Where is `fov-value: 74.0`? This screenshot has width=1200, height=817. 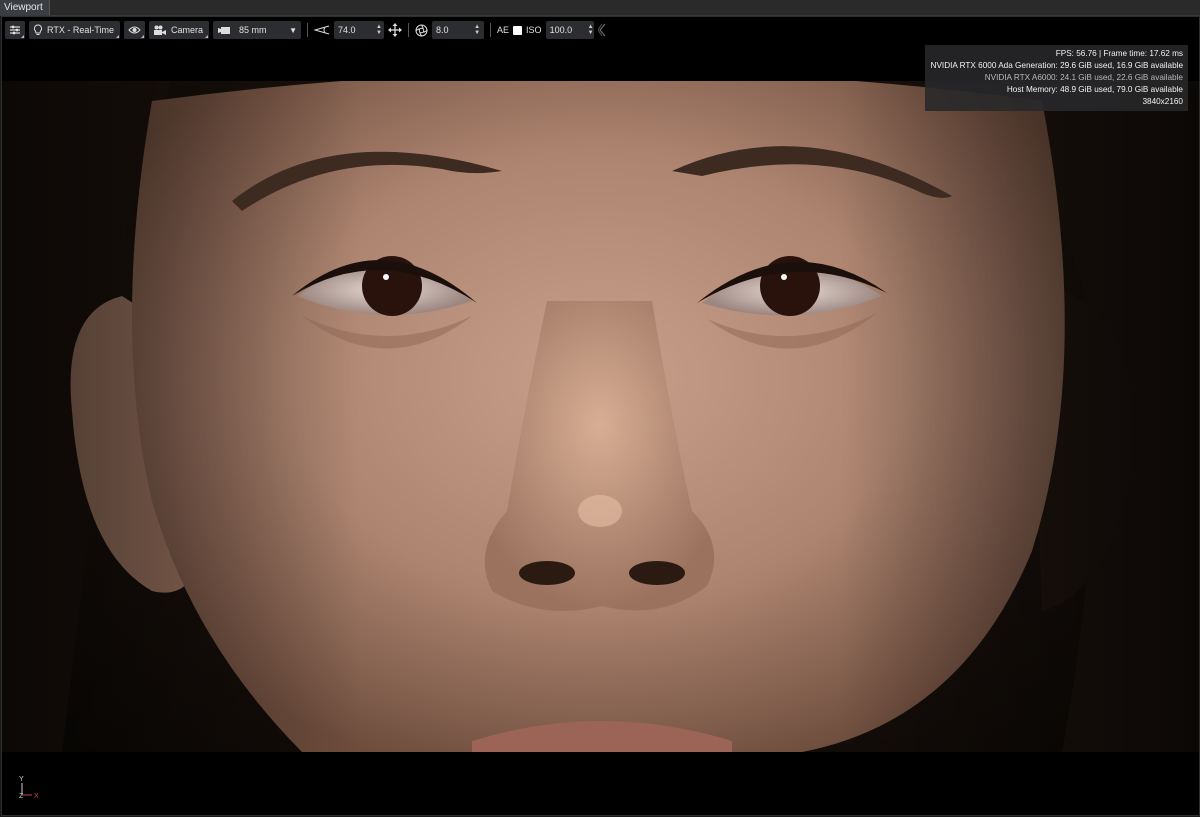 fov-value: 74.0 is located at coordinates (347, 30).